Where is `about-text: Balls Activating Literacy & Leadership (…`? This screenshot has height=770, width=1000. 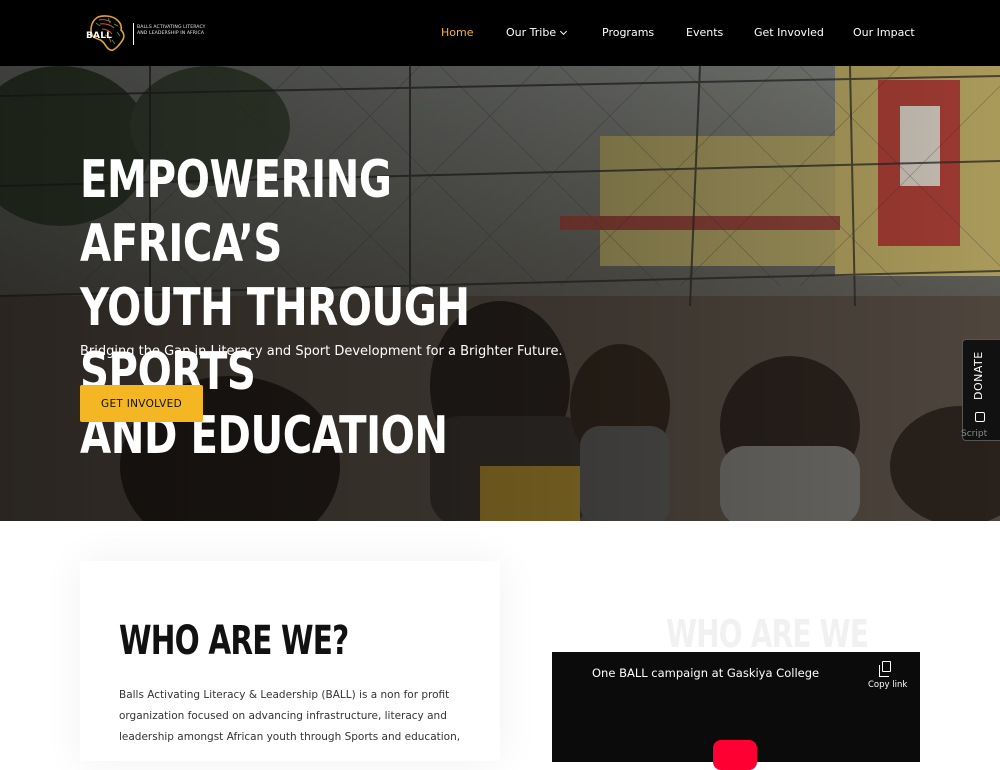
about-text: Balls Activating Literacy & Leadership (… is located at coordinates (290, 716).